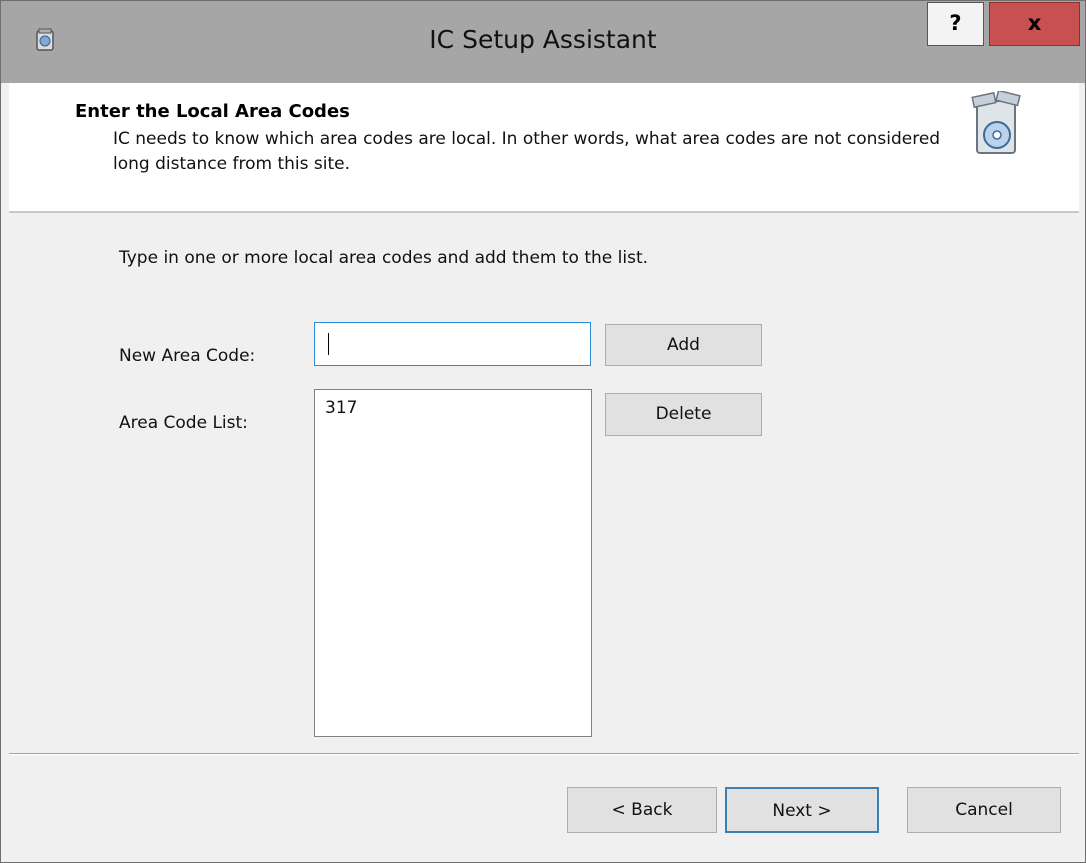 The height and width of the screenshot is (863, 1086). I want to click on cancel-button: Cancel, so click(984, 810).